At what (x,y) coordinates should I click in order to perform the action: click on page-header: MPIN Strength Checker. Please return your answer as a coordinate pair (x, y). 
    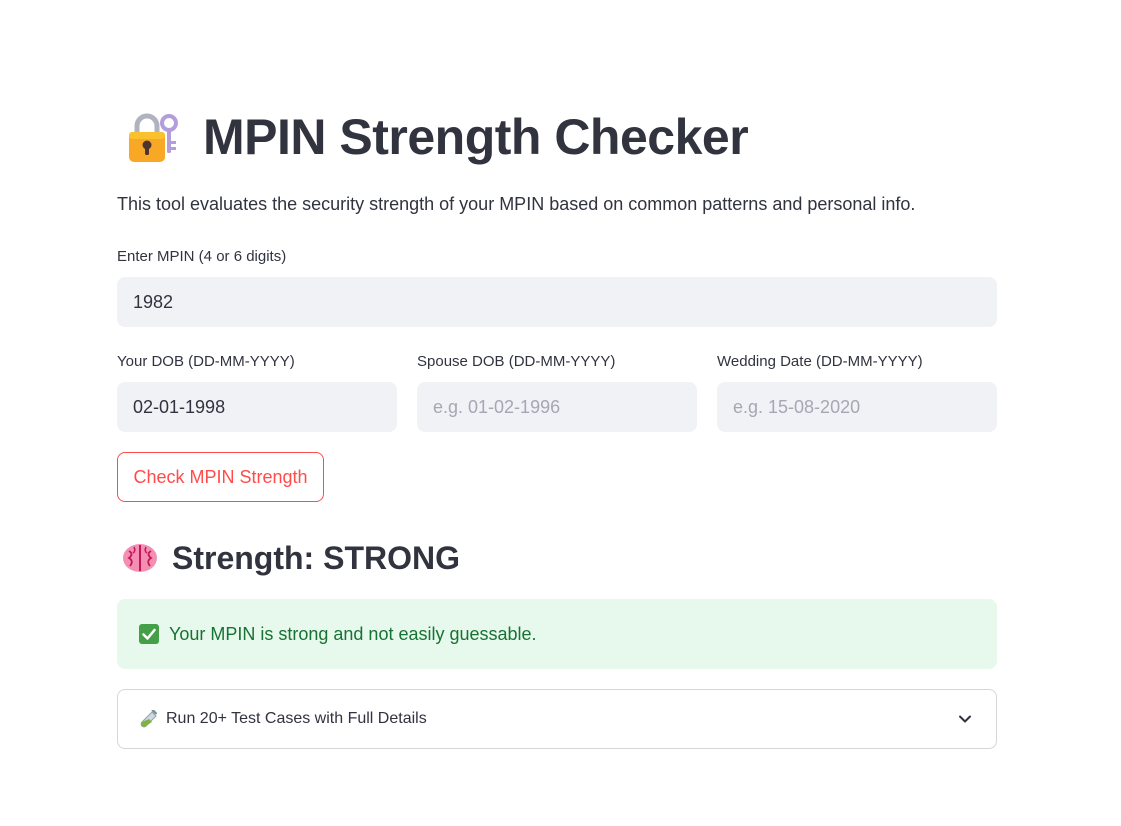
    Looking at the image, I should click on (437, 137).